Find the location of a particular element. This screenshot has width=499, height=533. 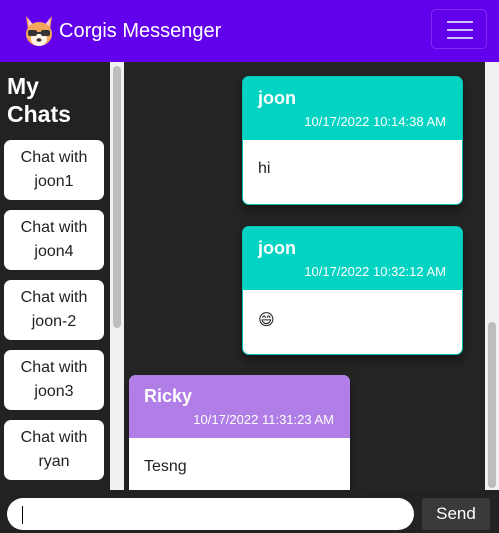

chat-item-joon1: Chat with joon1 is located at coordinates (54, 170).